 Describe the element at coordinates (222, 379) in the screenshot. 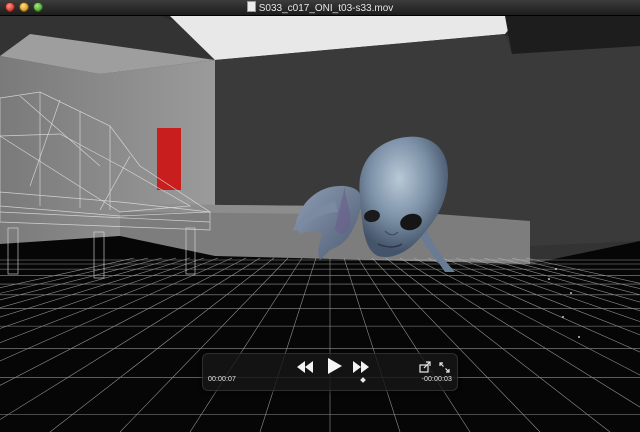

I see `elapsed-time: 00:00:07` at that location.